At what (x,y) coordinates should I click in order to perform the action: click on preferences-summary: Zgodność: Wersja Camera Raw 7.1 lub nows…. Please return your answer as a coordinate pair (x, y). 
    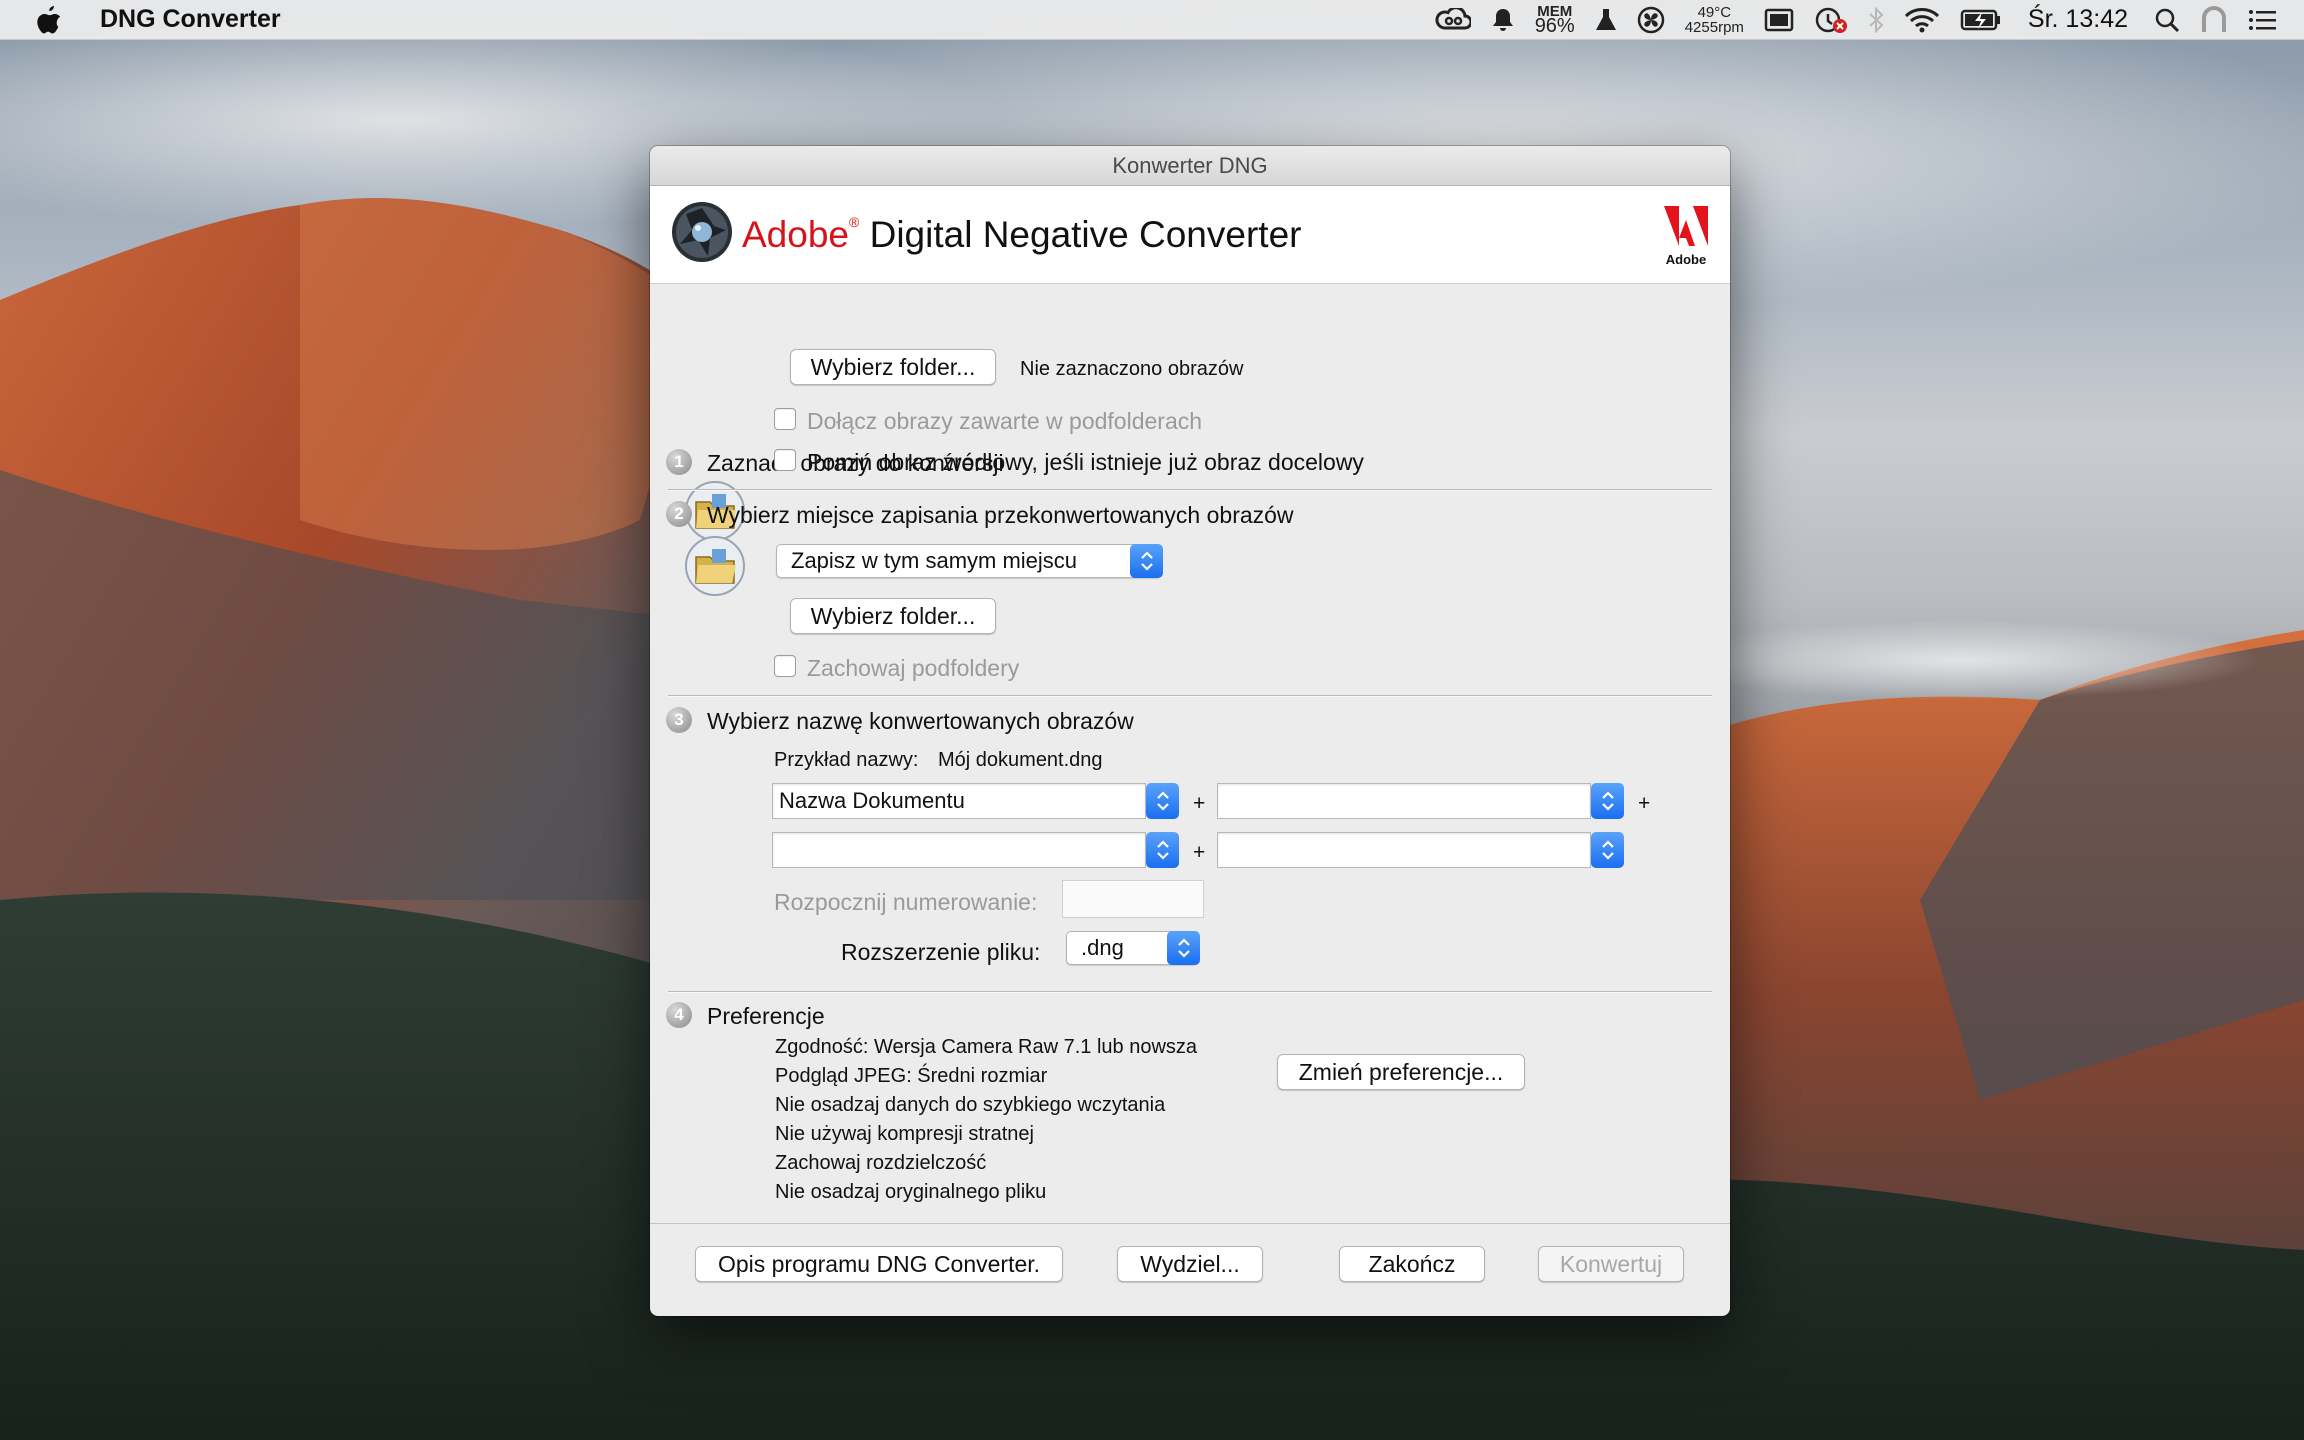
    Looking at the image, I should click on (986, 1120).